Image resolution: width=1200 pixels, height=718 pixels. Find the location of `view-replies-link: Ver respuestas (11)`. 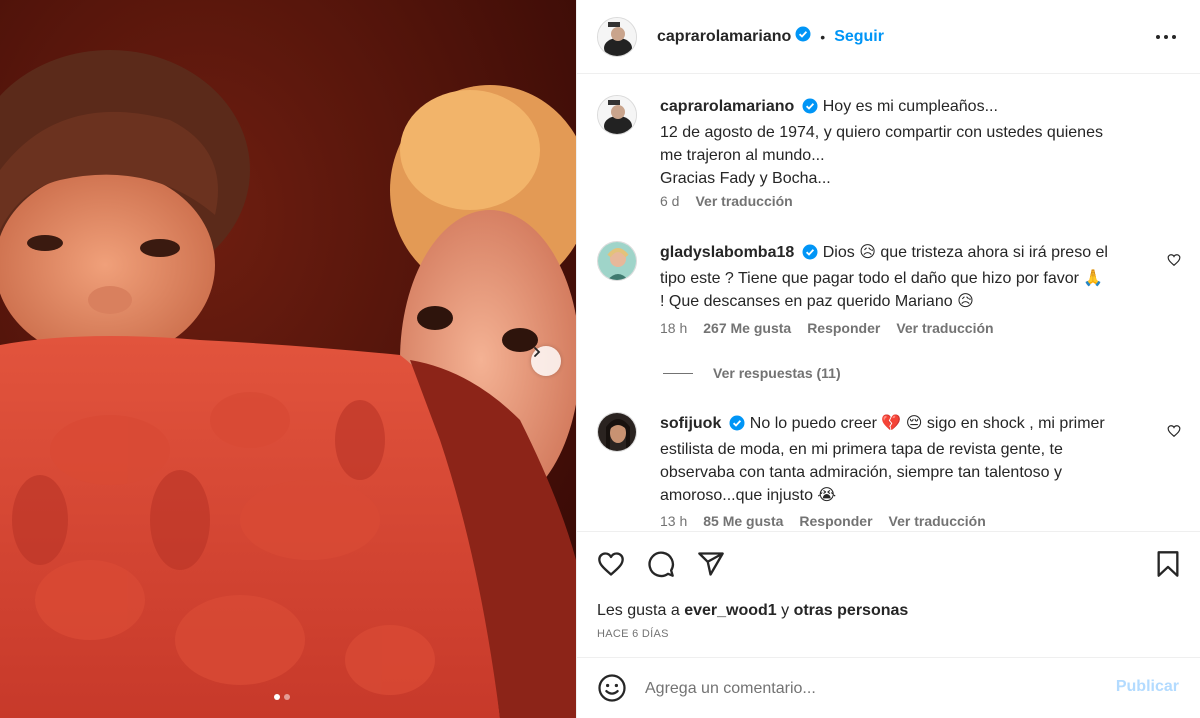

view-replies-link: Ver respuestas (11) is located at coordinates (752, 373).